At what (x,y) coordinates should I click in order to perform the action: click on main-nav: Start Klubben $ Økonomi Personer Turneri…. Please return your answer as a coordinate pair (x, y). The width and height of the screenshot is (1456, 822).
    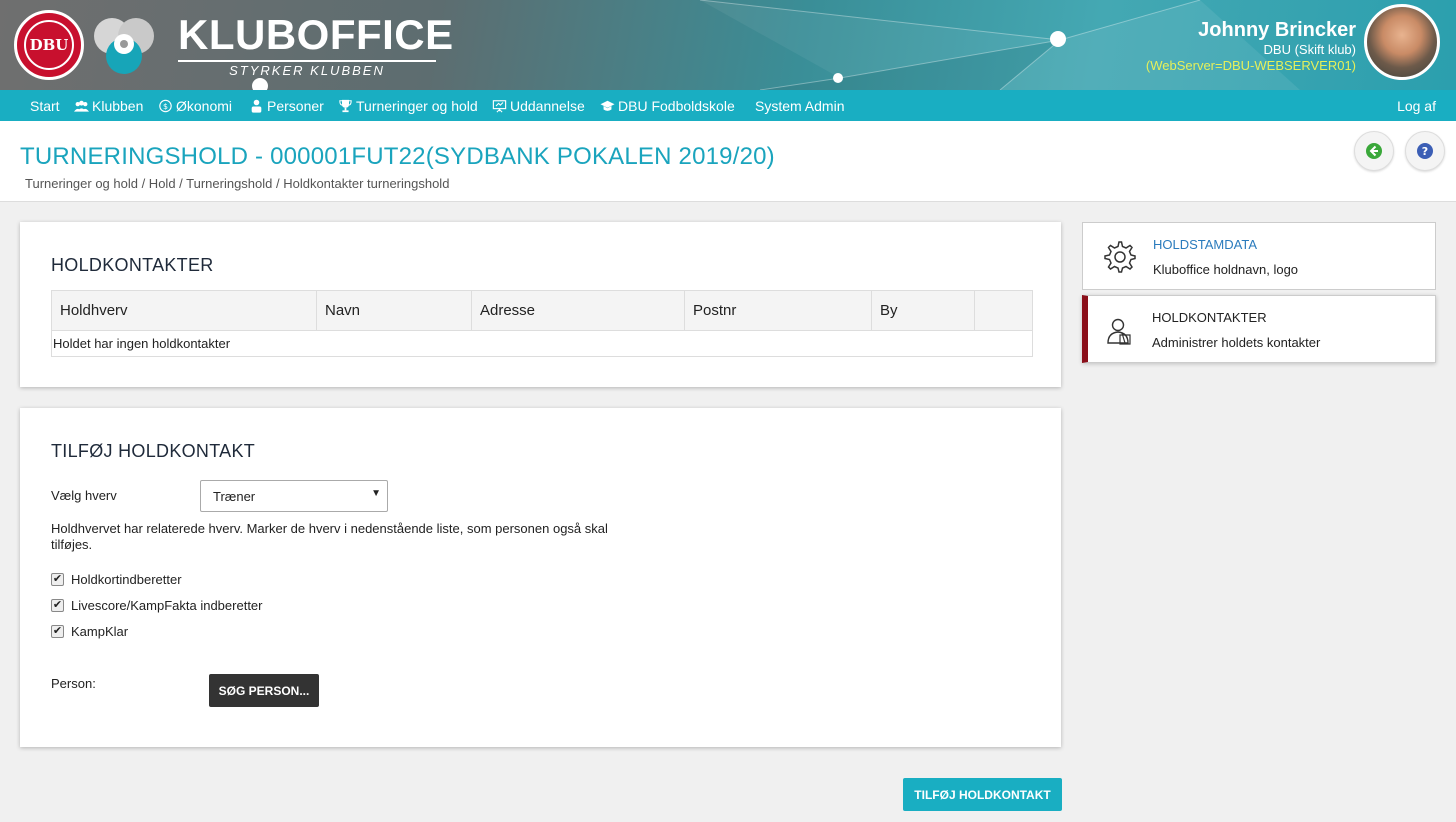
    Looking at the image, I should click on (728, 105).